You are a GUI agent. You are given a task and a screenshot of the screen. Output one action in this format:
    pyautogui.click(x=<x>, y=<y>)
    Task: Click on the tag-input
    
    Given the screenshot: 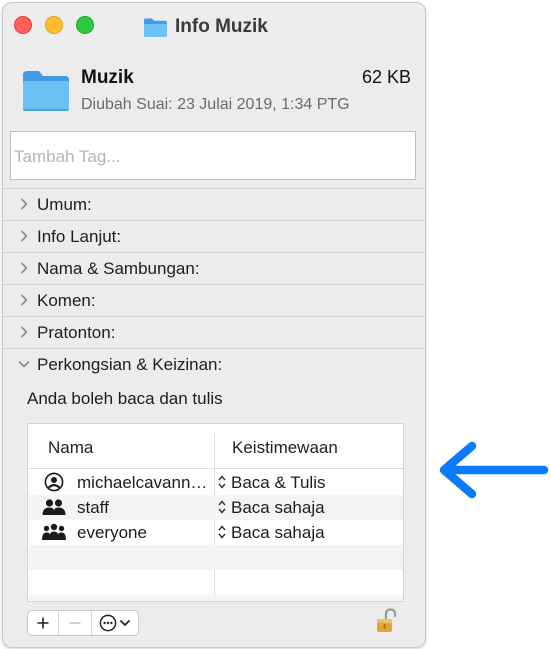 What is the action you would take?
    pyautogui.click(x=213, y=155)
    